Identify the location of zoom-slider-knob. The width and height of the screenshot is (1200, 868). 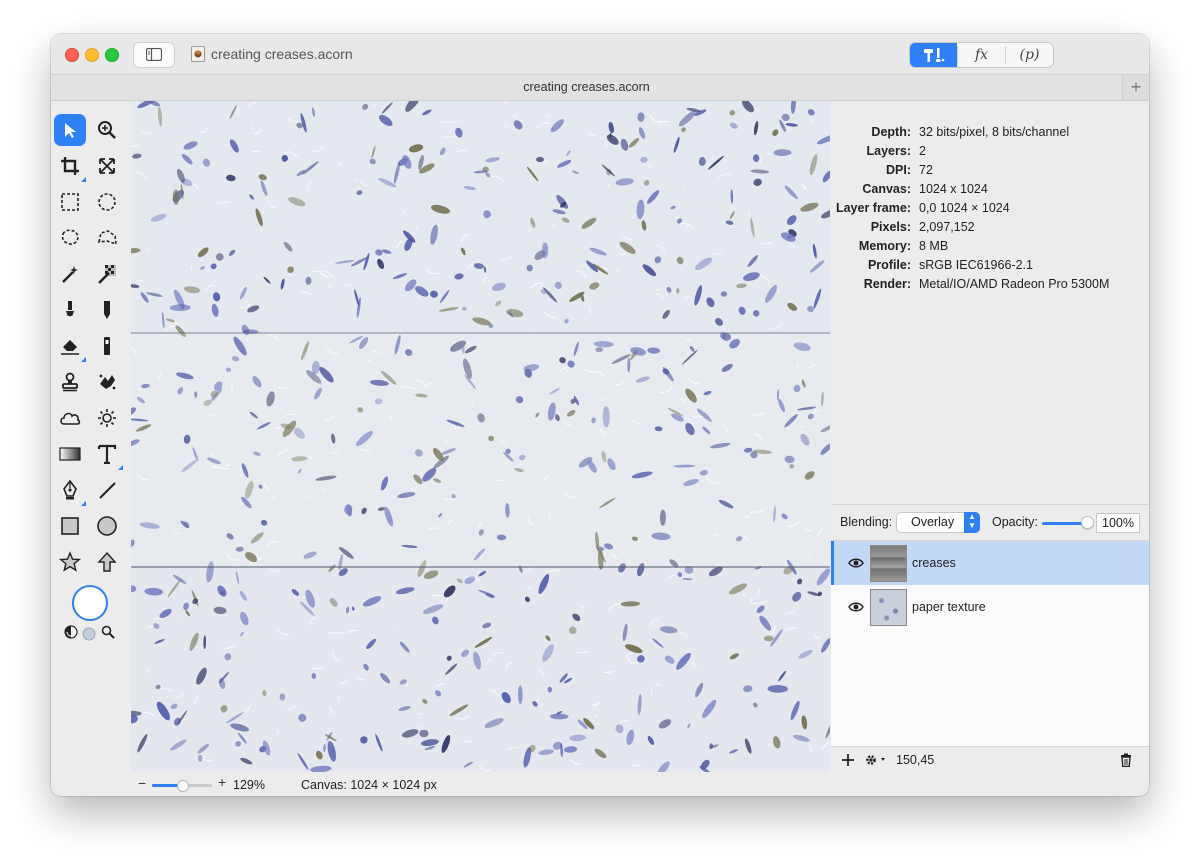
(183, 786).